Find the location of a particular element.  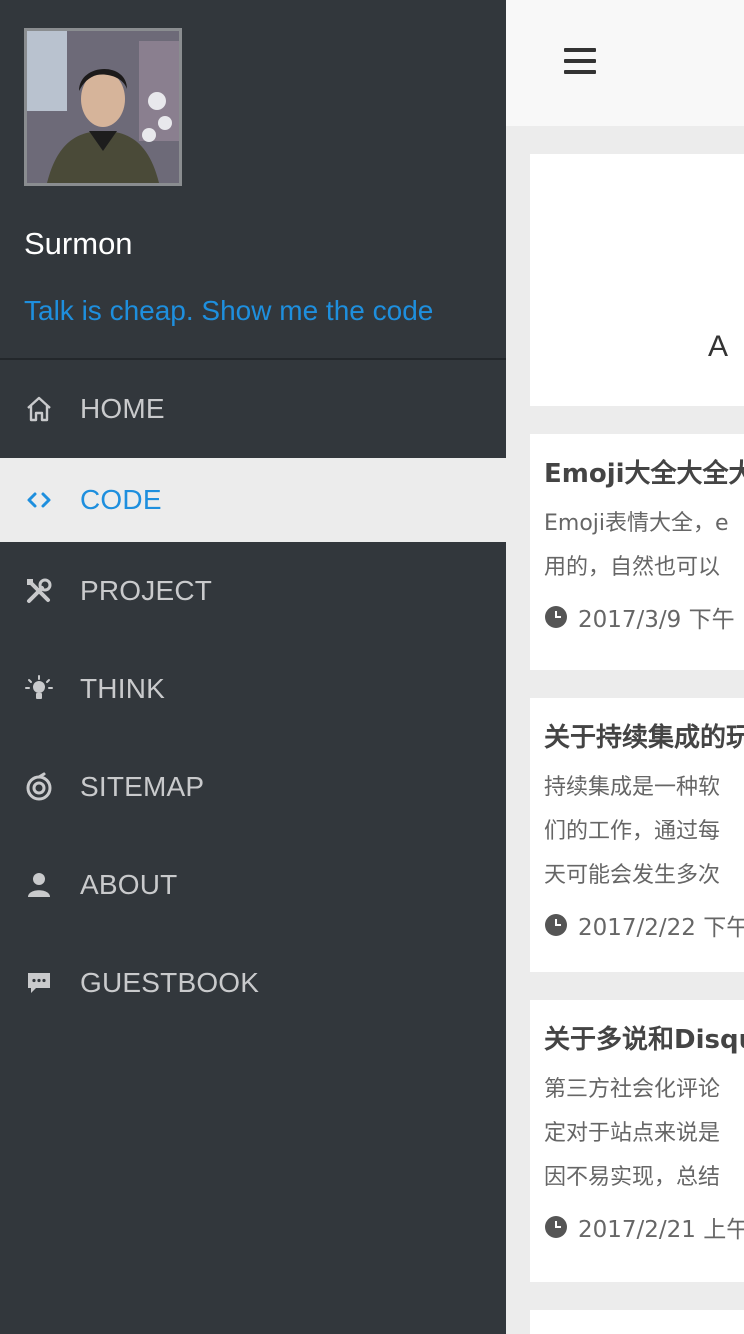

sidebar-item-guestbook: GUESTBOOK is located at coordinates (253, 983).